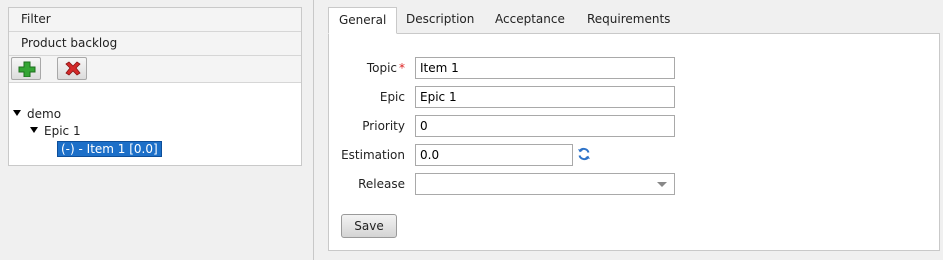 Image resolution: width=943 pixels, height=260 pixels. I want to click on chevron-down-icon, so click(662, 184).